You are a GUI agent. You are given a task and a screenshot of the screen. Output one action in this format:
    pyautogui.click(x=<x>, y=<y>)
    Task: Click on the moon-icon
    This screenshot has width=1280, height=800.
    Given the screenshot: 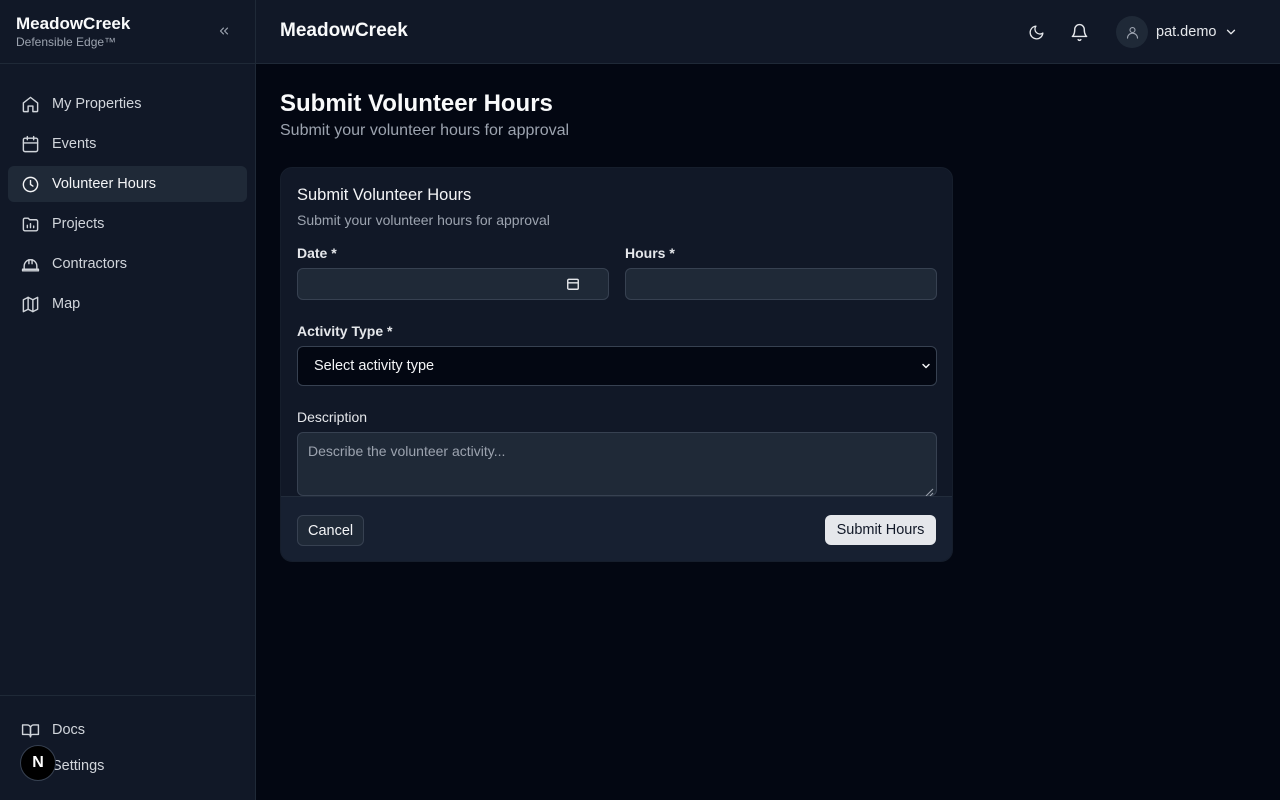 What is the action you would take?
    pyautogui.click(x=1036, y=31)
    